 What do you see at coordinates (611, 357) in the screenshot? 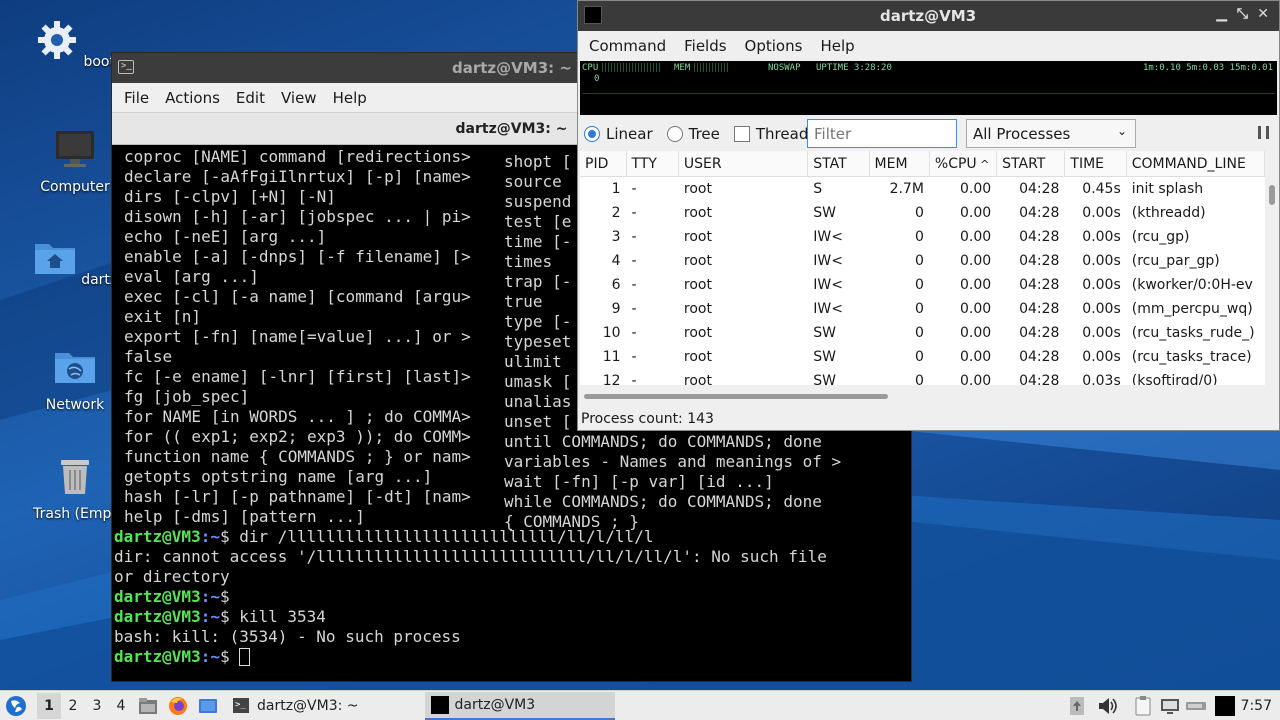
I see `cell-pid: 11` at bounding box center [611, 357].